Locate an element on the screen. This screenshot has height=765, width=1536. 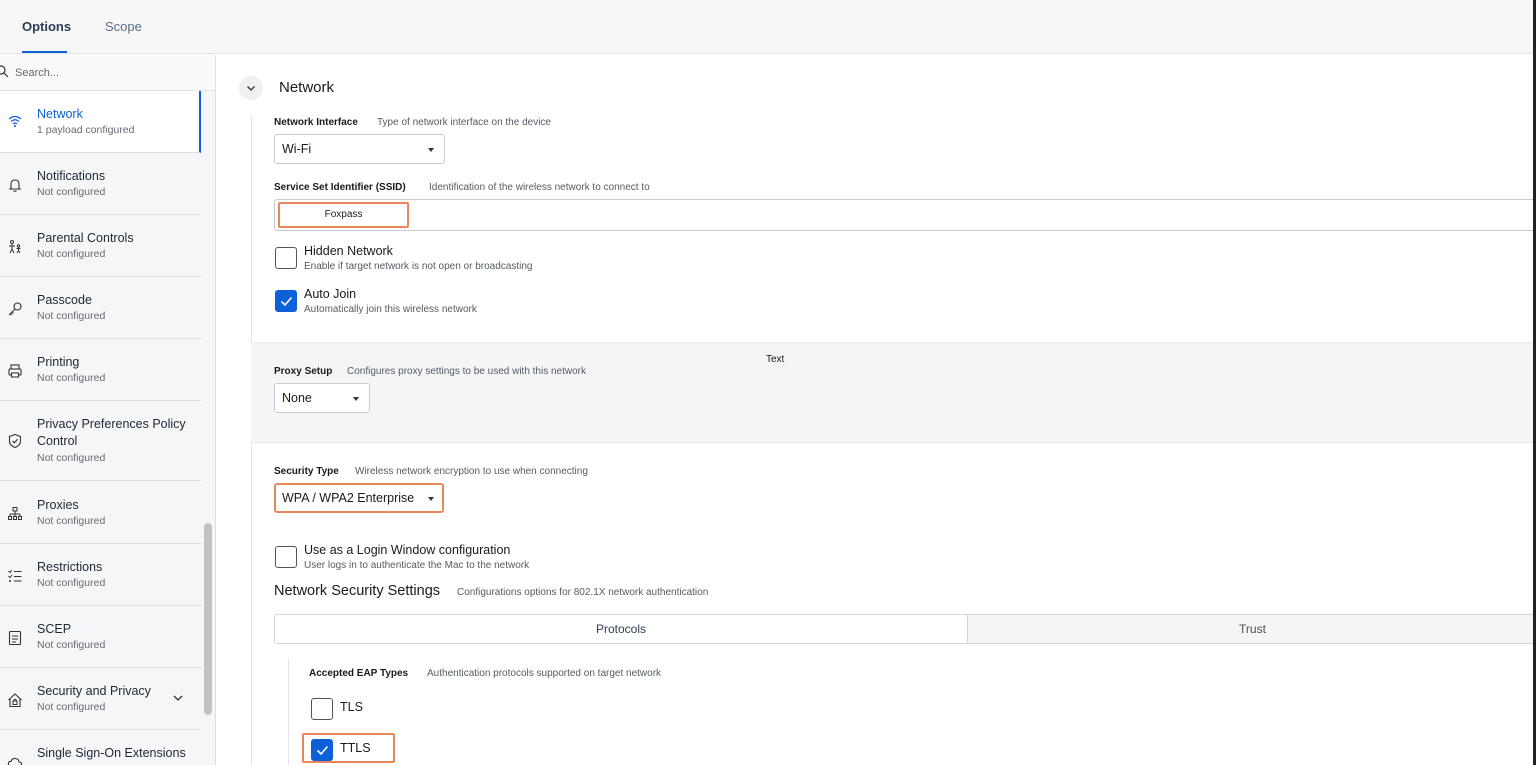
top-tab-bar: Options Scope is located at coordinates (768, 27).